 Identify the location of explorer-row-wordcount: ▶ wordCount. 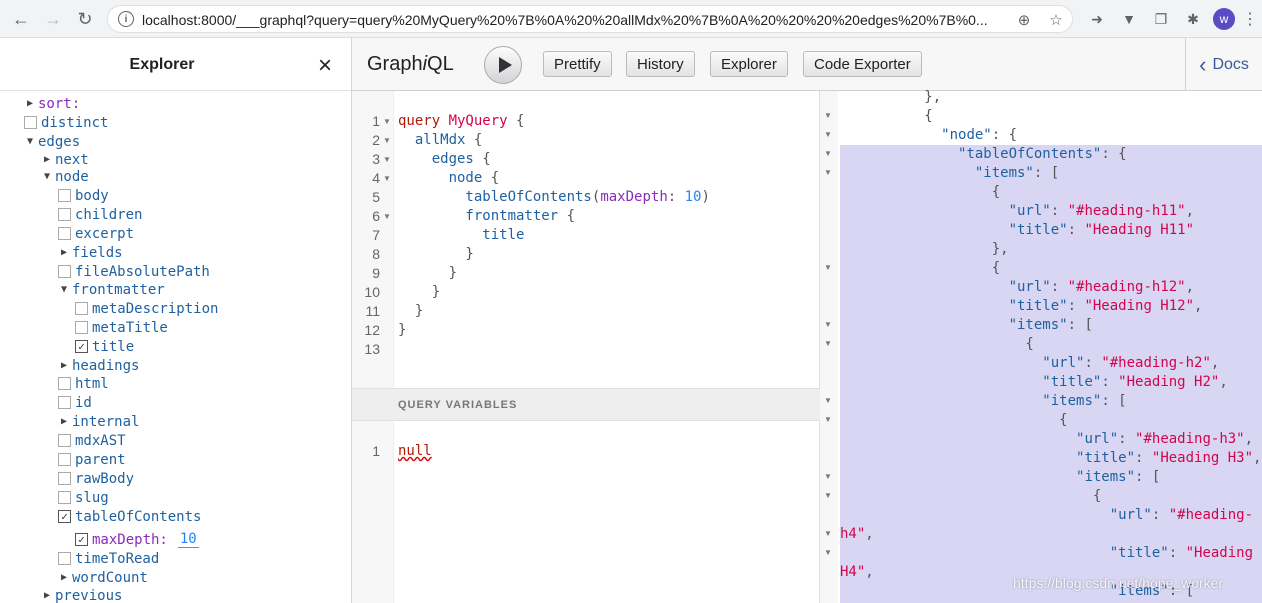
(103, 577).